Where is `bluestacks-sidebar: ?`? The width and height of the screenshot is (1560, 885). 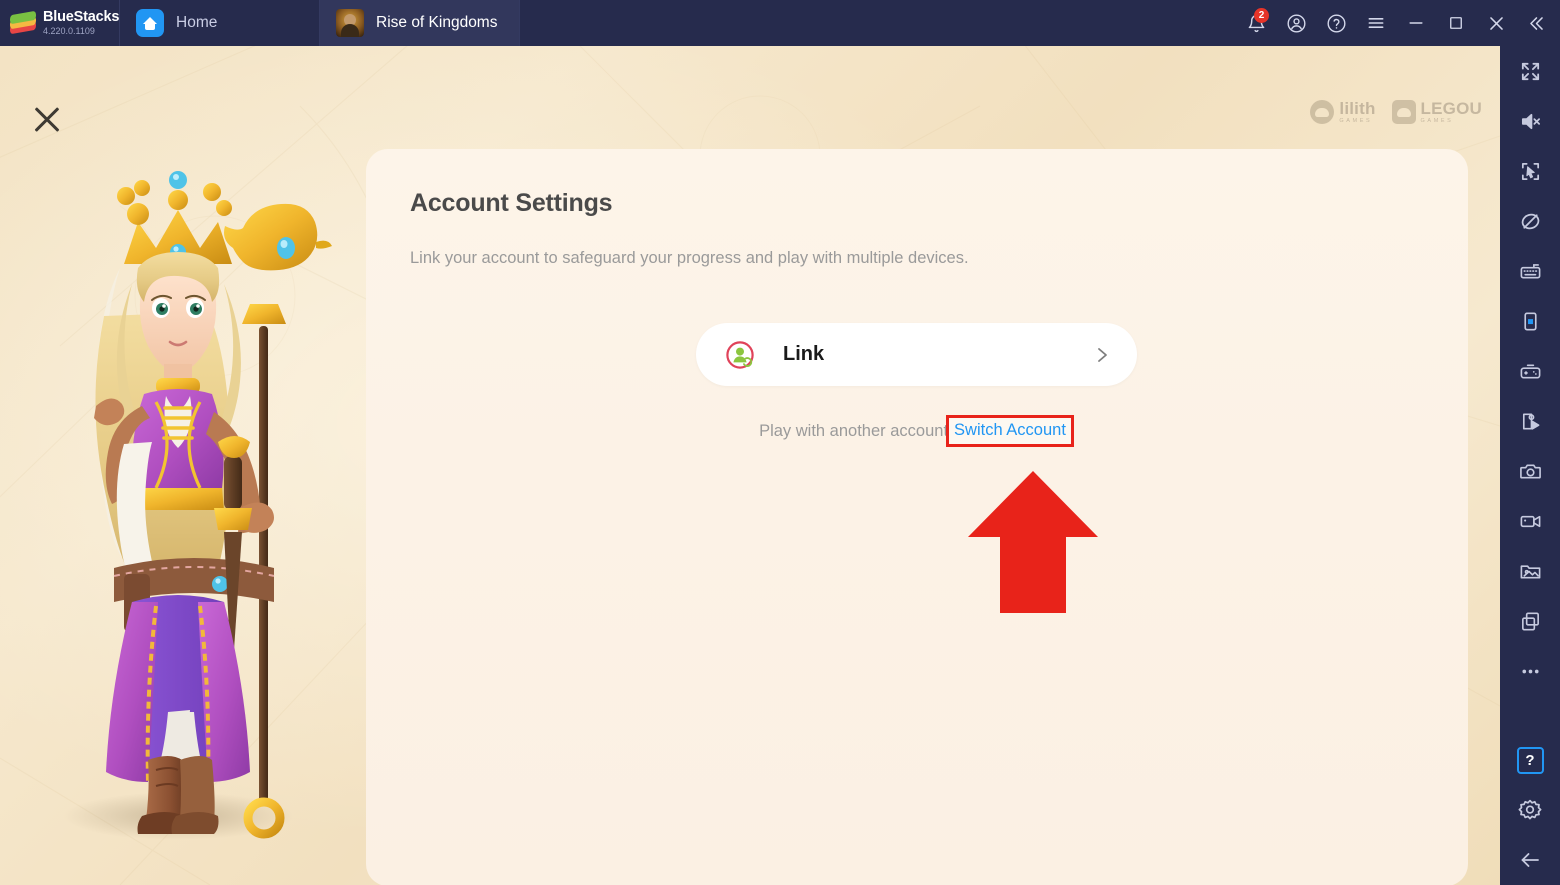 bluestacks-sidebar: ? is located at coordinates (1530, 465).